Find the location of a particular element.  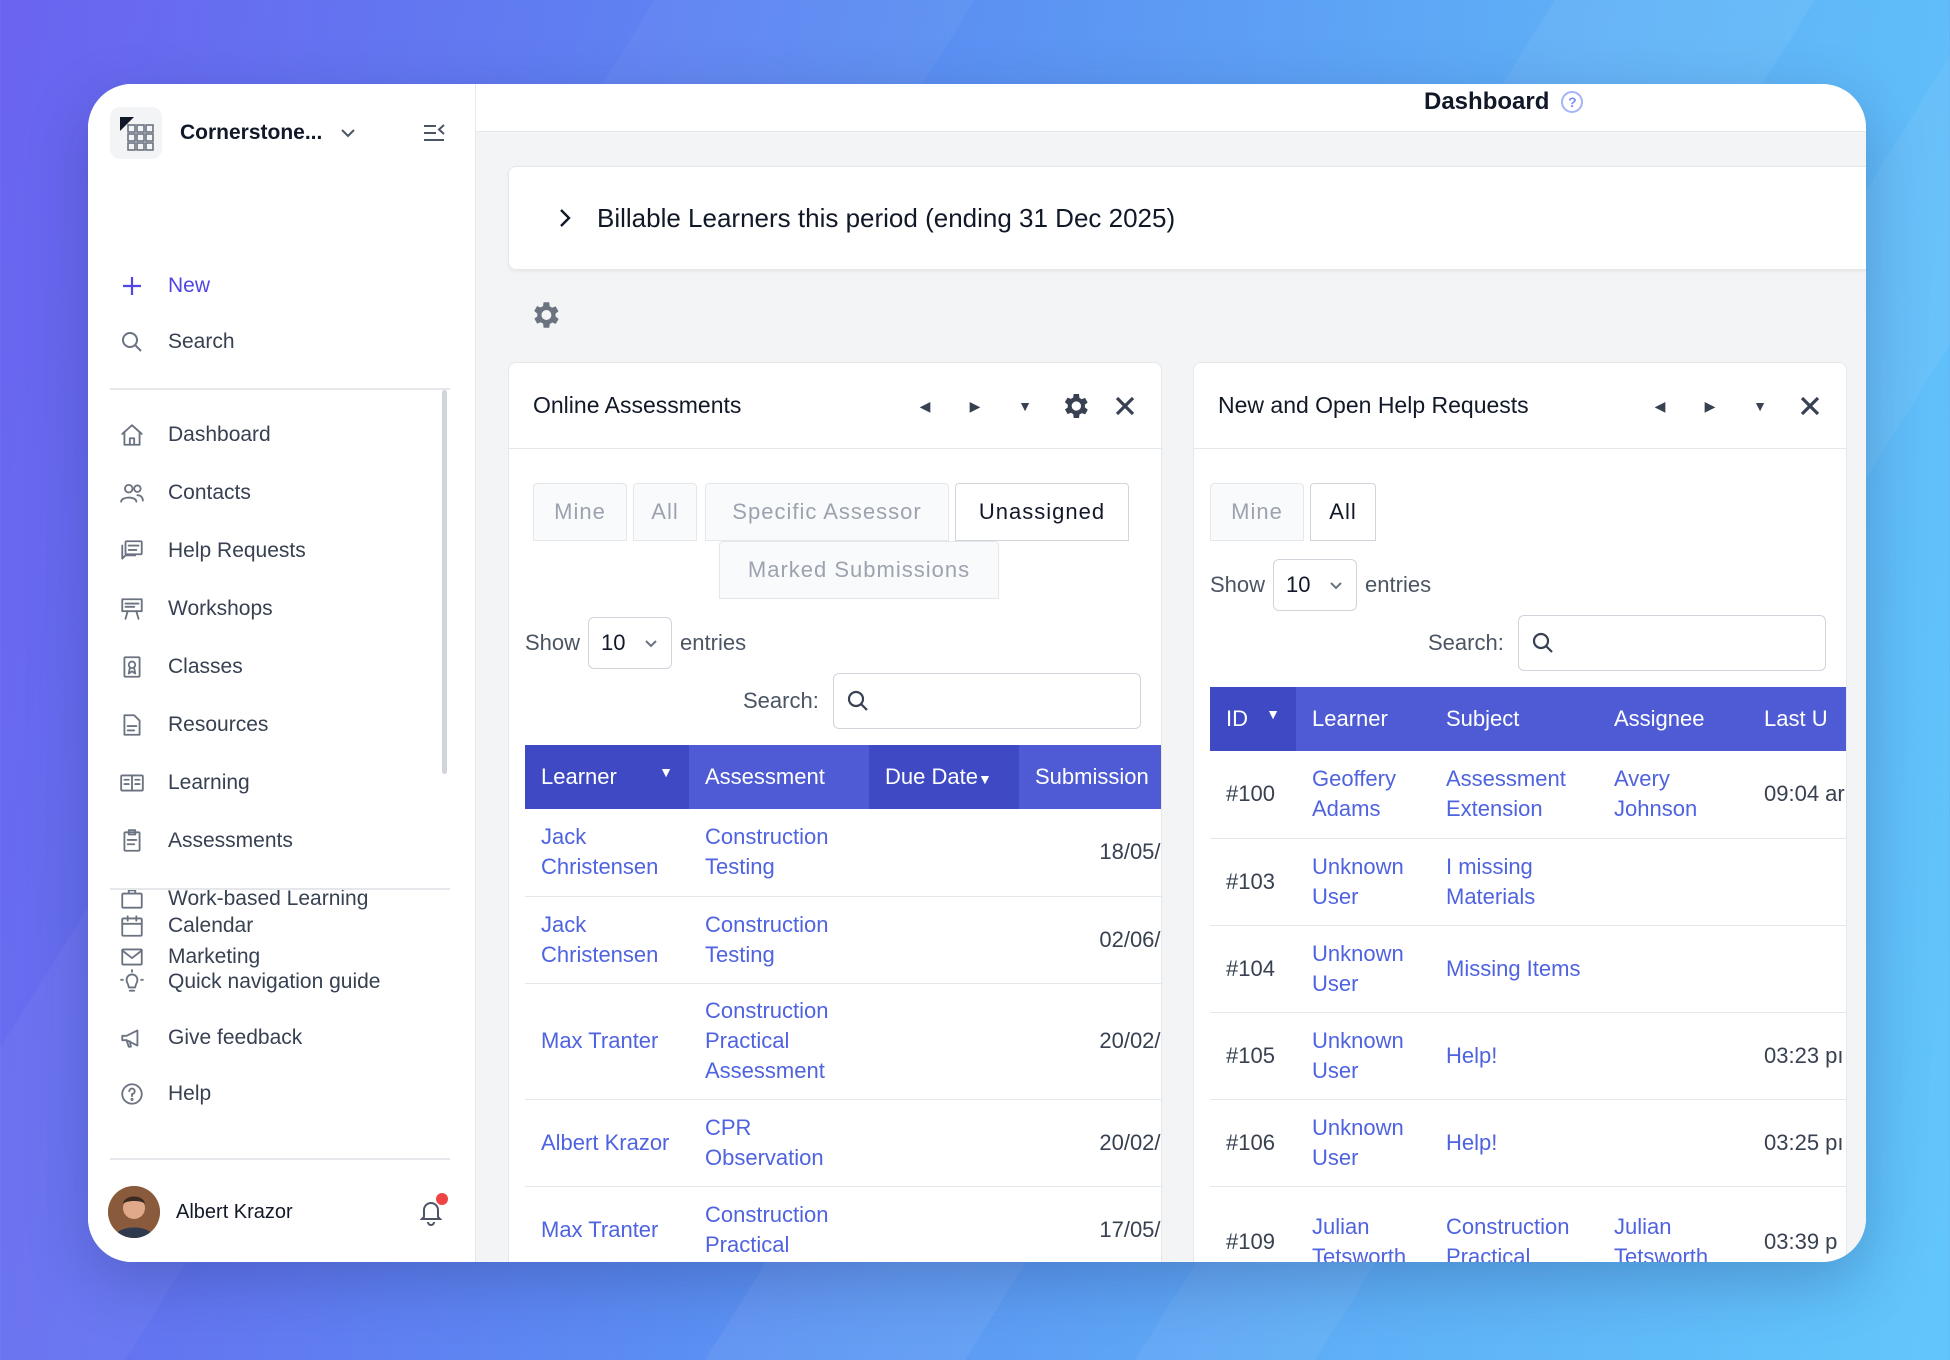

sidebar-item-classes: Classes is located at coordinates (278, 667).